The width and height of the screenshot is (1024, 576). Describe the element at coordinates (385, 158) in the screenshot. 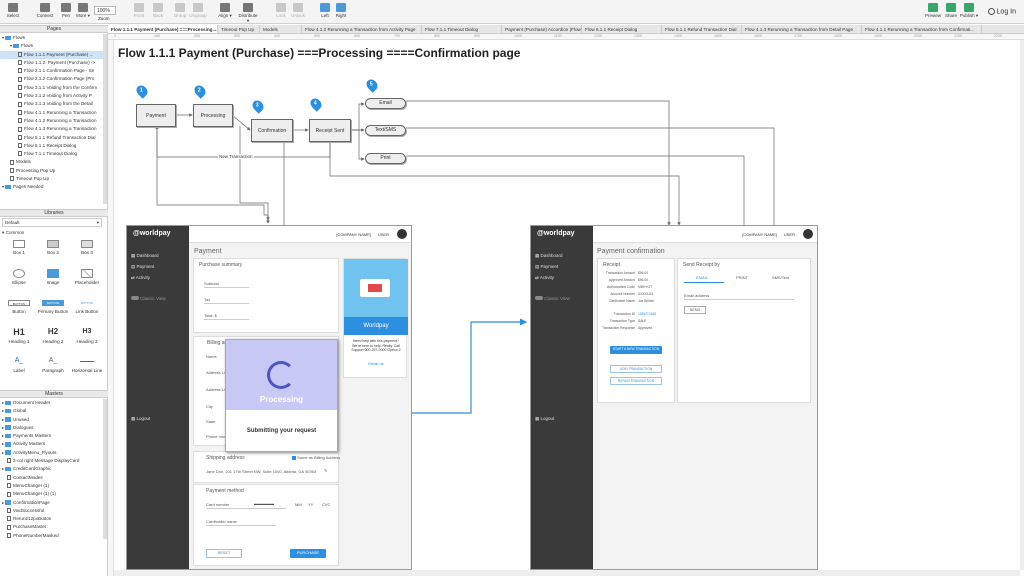

I see `pill-print: Print` at that location.